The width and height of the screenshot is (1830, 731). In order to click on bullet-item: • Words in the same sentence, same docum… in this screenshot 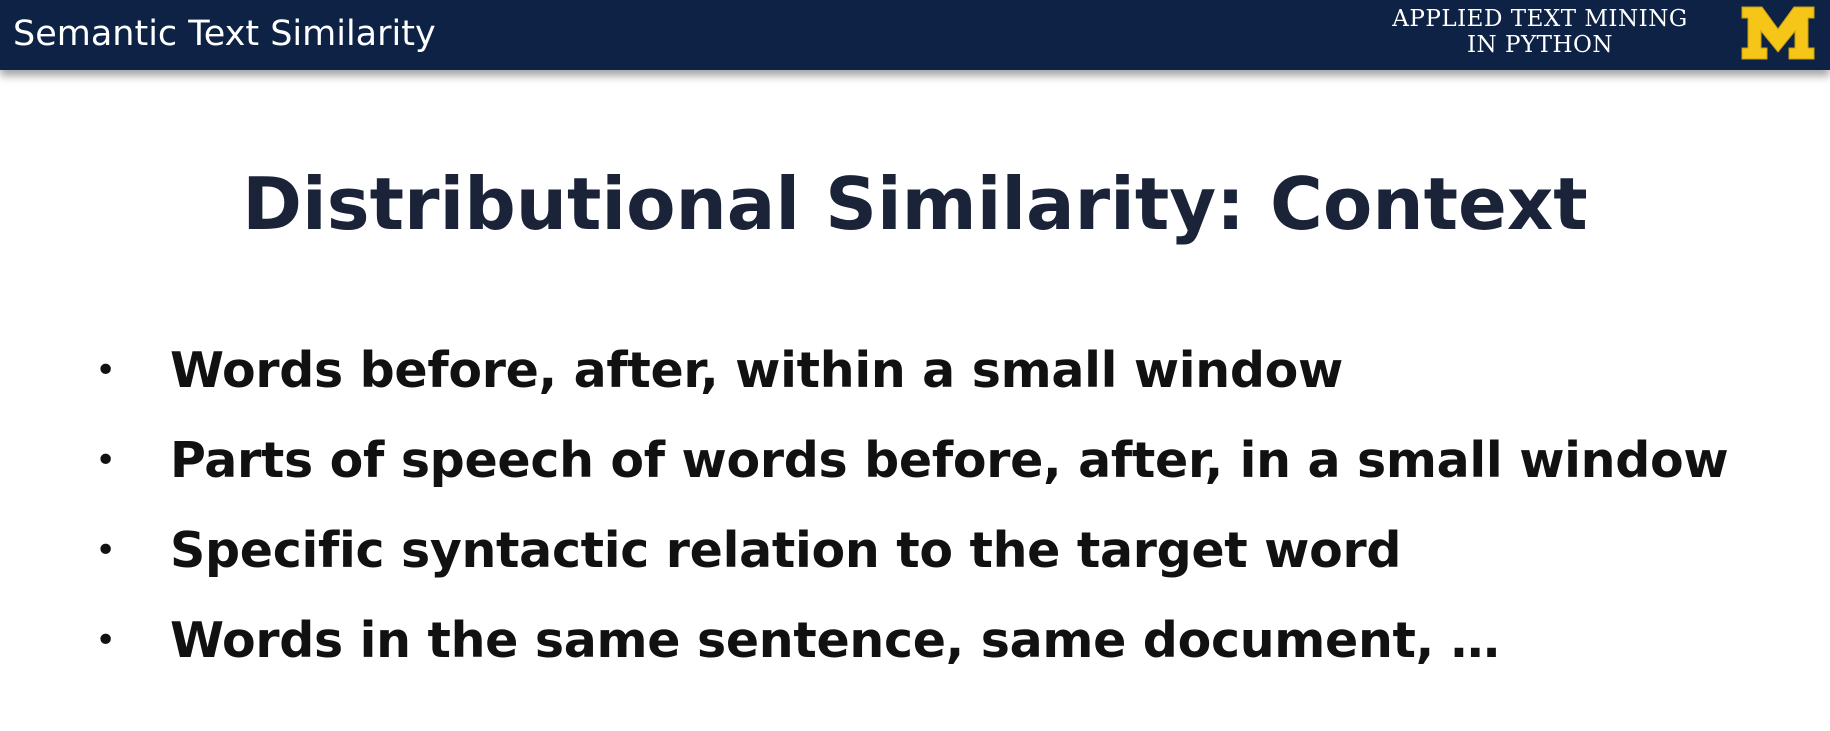, I will do `click(911, 640)`.